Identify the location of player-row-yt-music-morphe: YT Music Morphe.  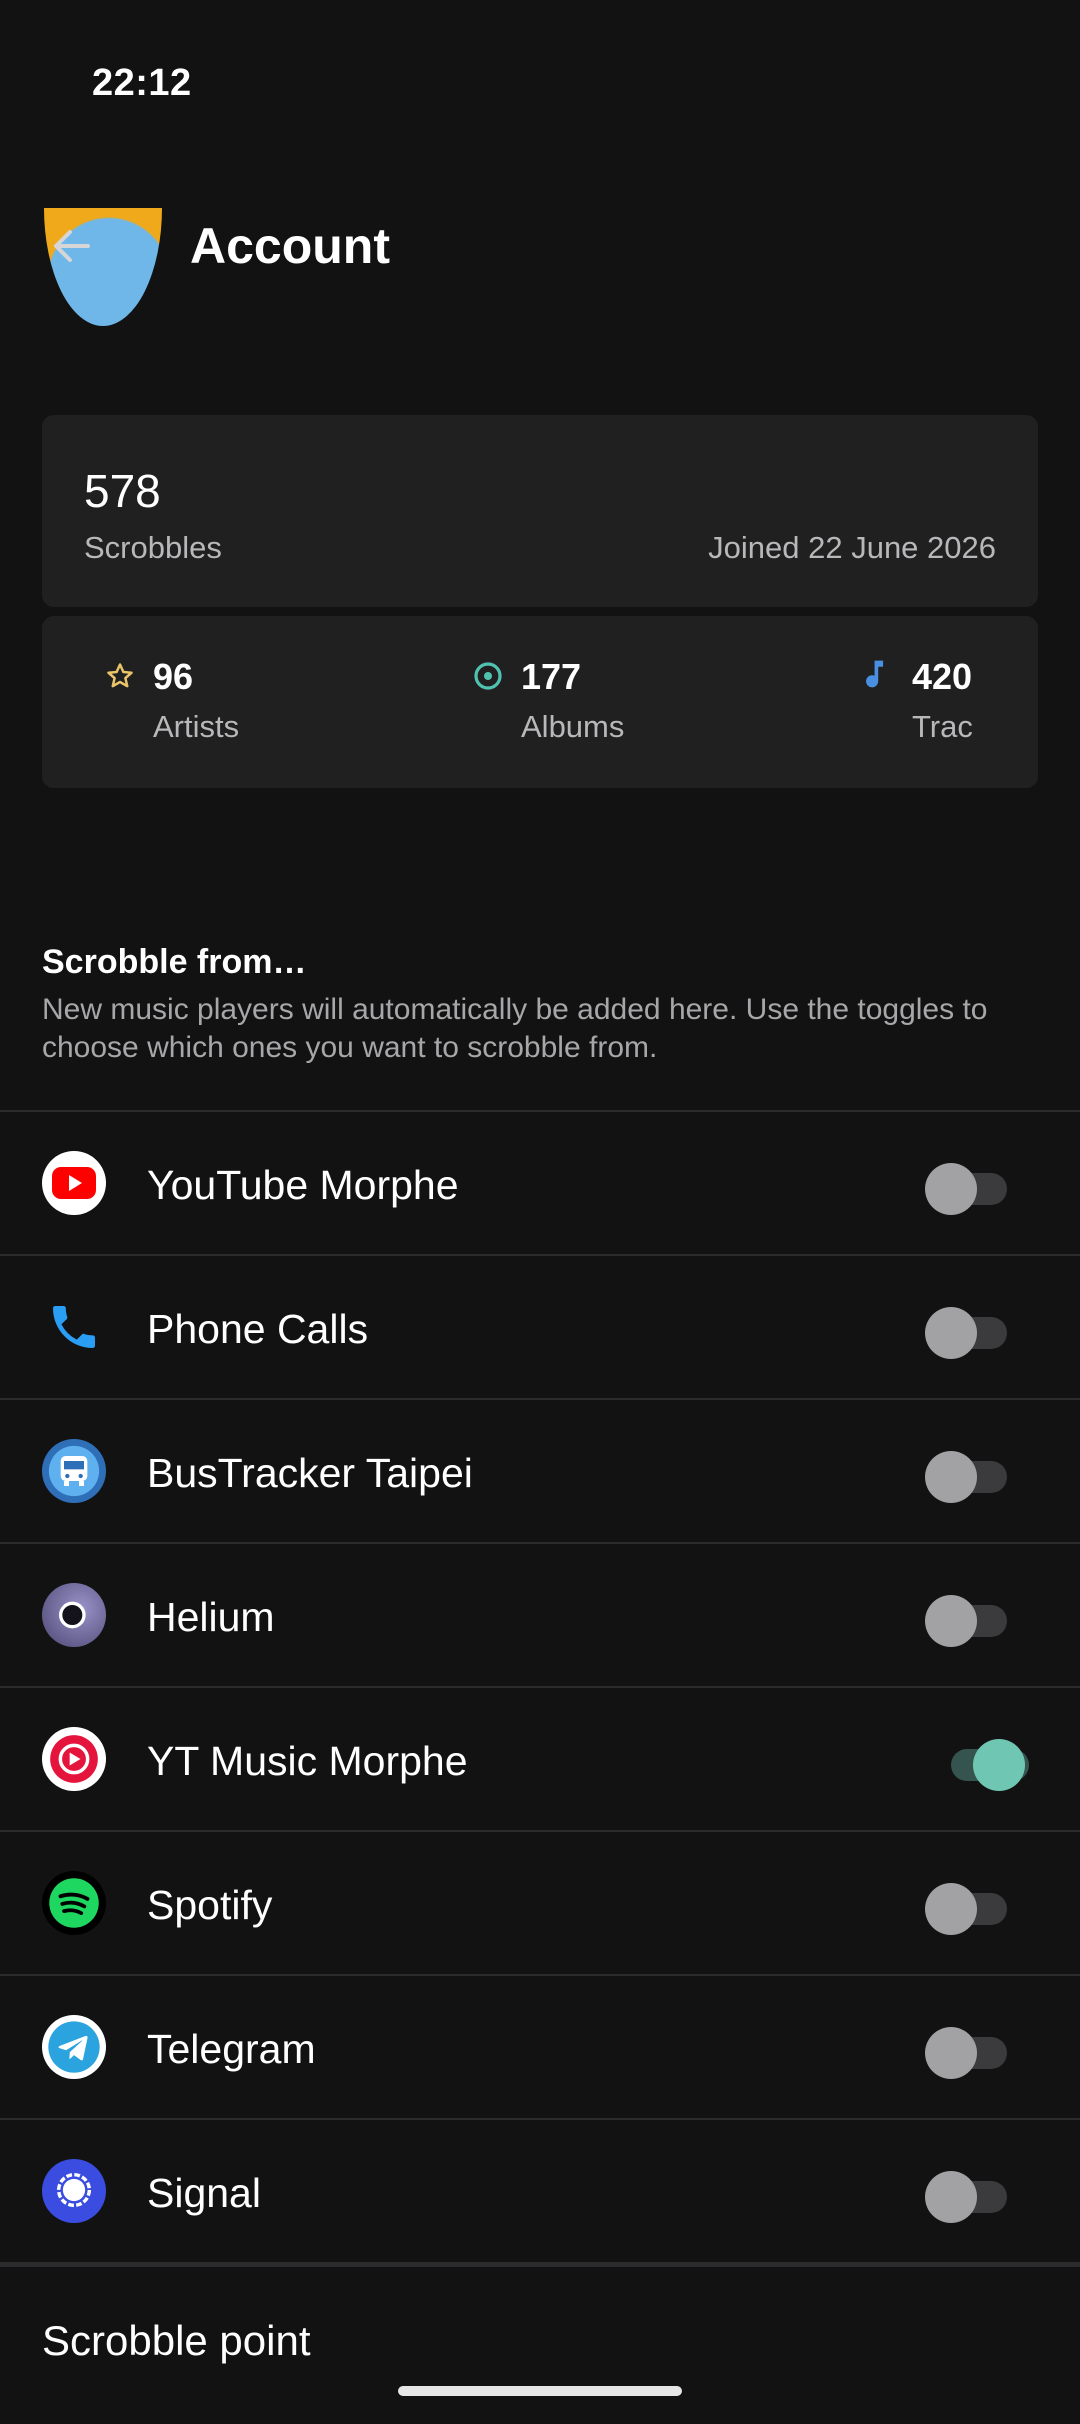
(540, 1759).